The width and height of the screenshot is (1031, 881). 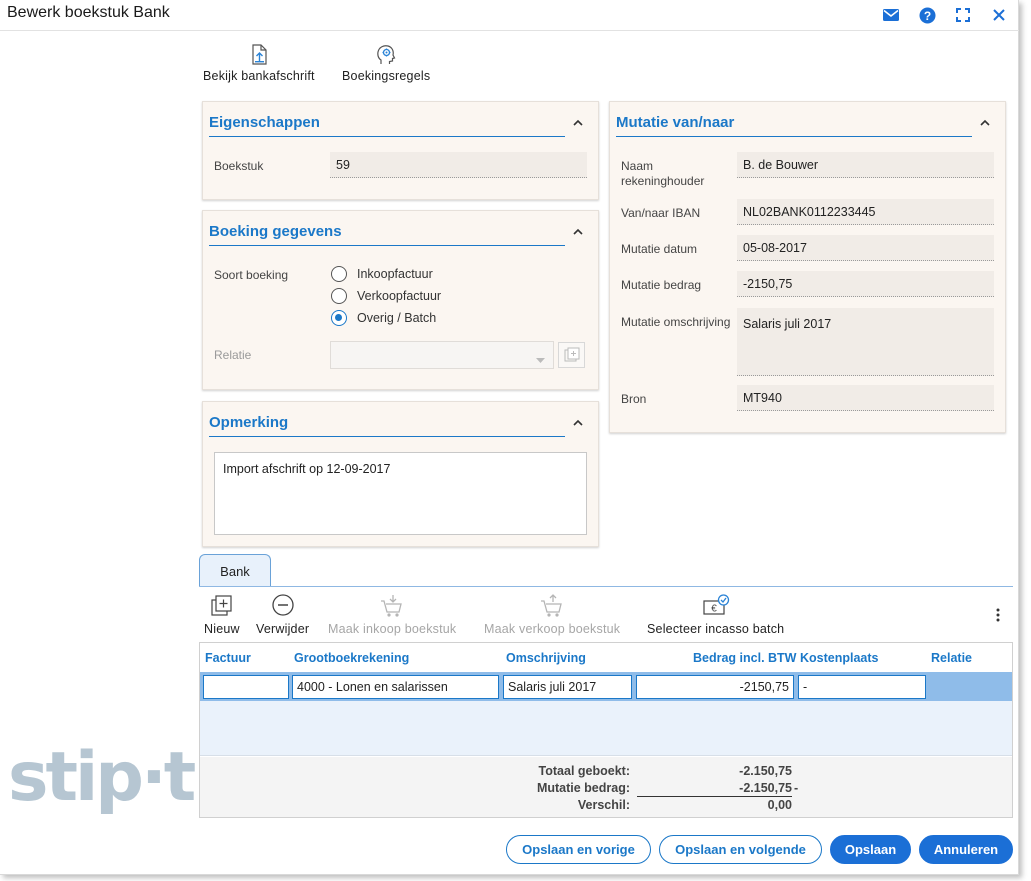 What do you see at coordinates (351, 658) in the screenshot?
I see `column-header-grootboek: Grootboekrekening` at bounding box center [351, 658].